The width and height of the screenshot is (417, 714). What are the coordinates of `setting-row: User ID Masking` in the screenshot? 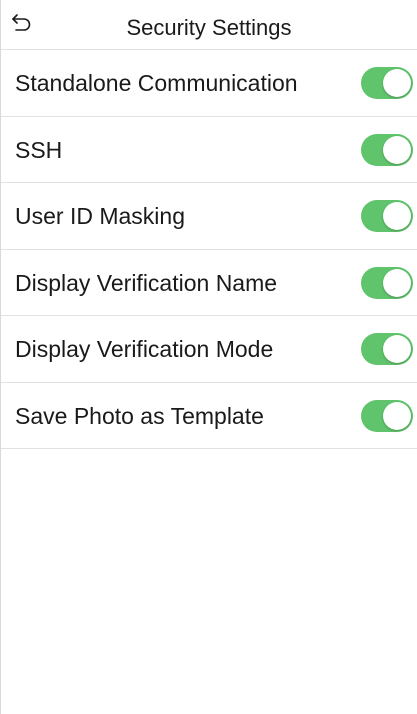 It's located at (209, 216).